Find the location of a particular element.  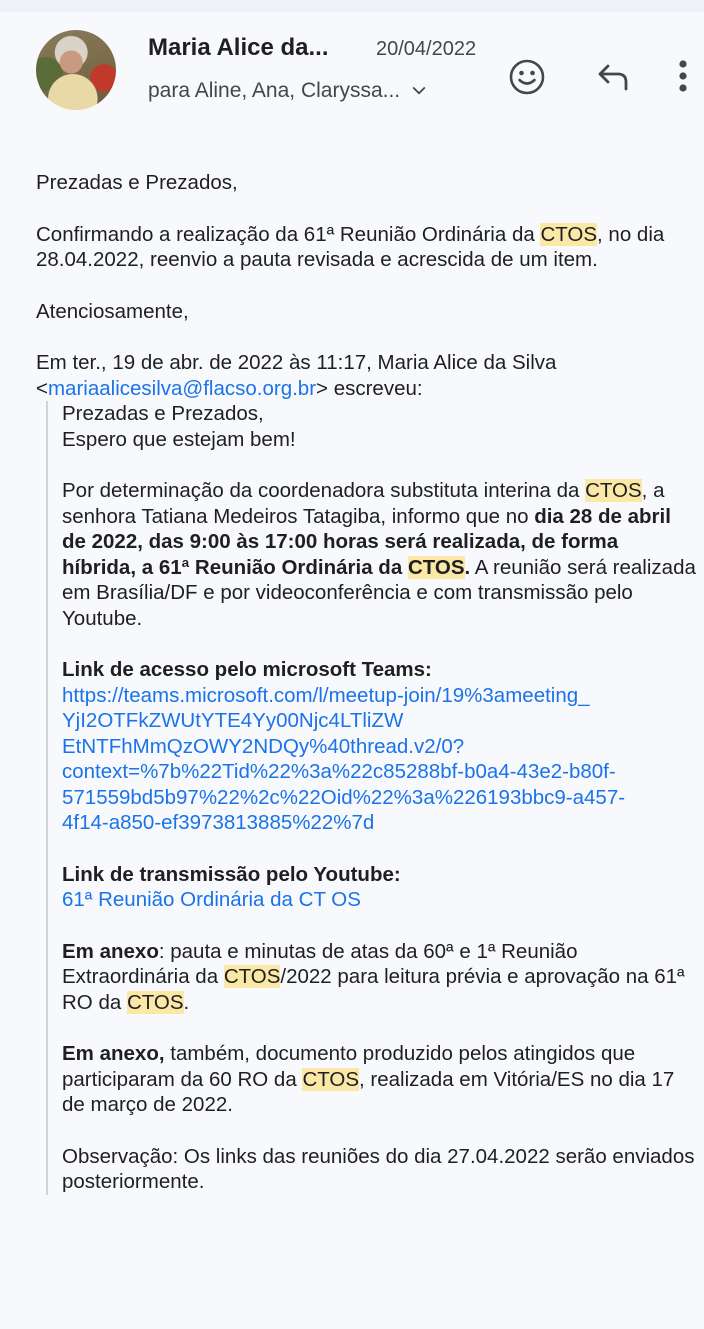

chevron-down-icon is located at coordinates (419, 91).